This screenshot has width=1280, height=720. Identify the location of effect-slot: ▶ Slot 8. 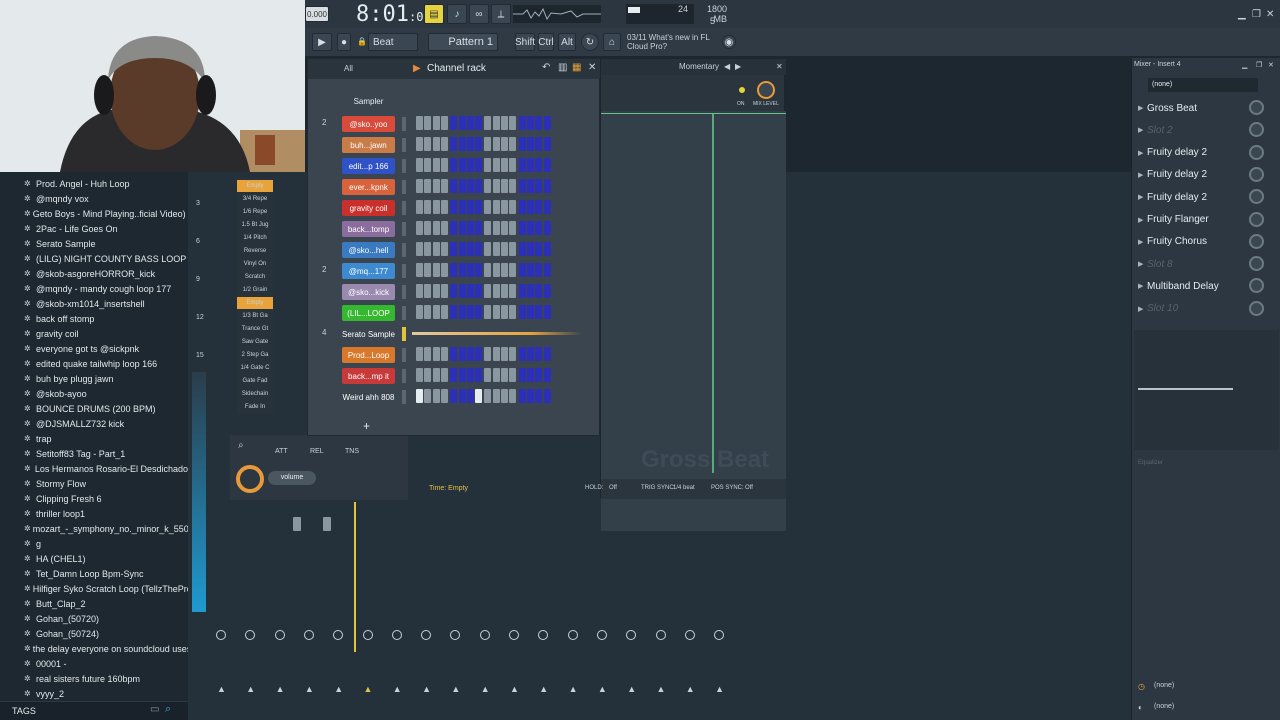
(1207, 264).